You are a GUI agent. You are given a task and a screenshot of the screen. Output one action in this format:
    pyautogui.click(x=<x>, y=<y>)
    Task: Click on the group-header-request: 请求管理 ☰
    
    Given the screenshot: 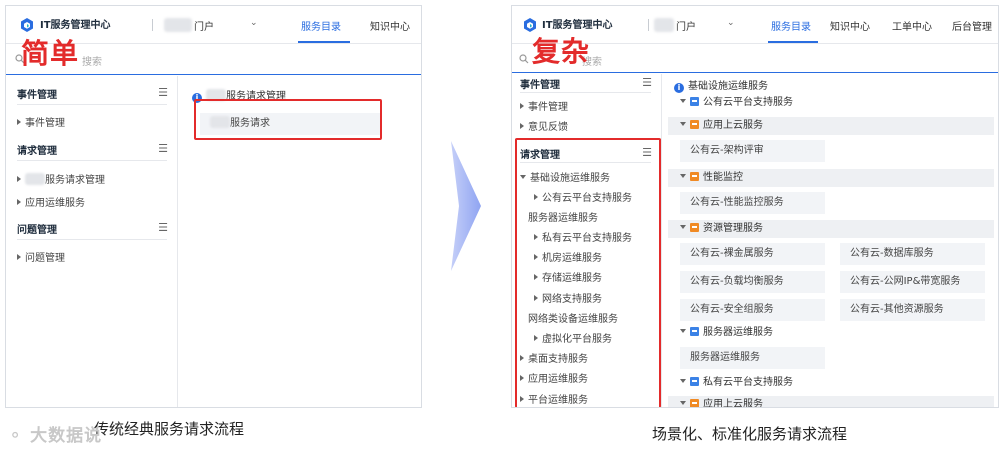 What is the action you would take?
    pyautogui.click(x=92, y=151)
    